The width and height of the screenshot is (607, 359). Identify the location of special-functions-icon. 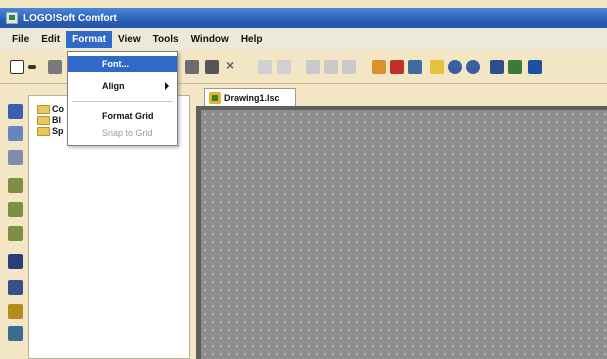
(15, 233).